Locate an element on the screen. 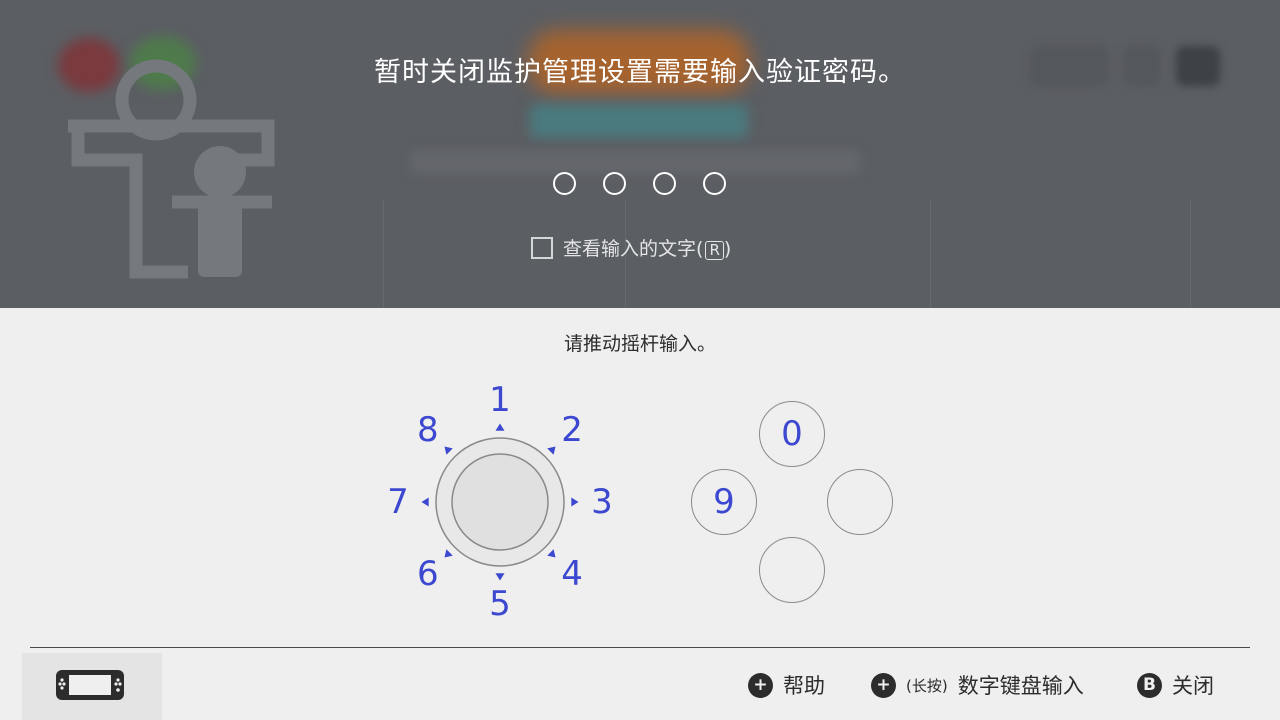 This screenshot has width=1280, height=720. show-text-checkbox is located at coordinates (542, 247).